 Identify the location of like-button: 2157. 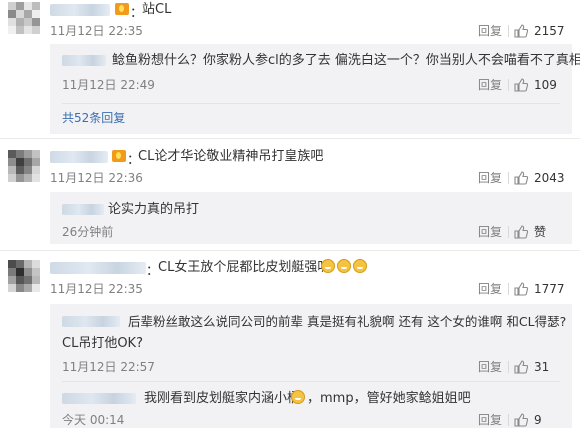
(539, 31).